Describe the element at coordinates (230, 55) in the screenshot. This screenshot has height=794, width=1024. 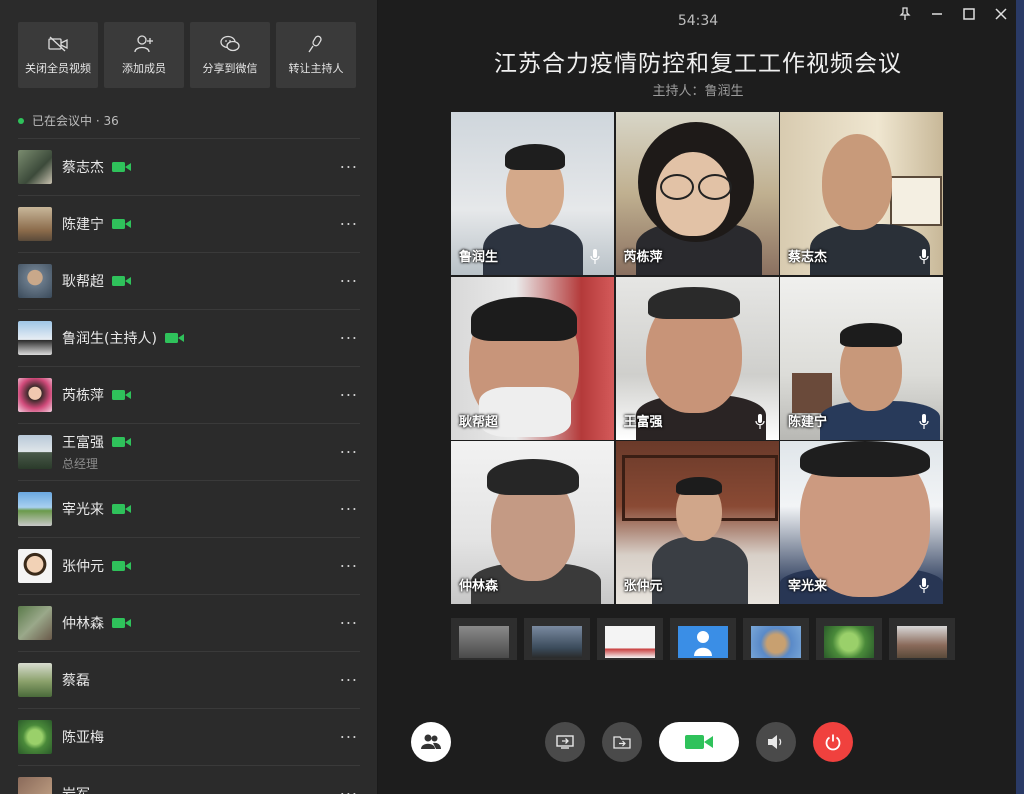
I see `share-wechat-button: 分享到微信` at that location.